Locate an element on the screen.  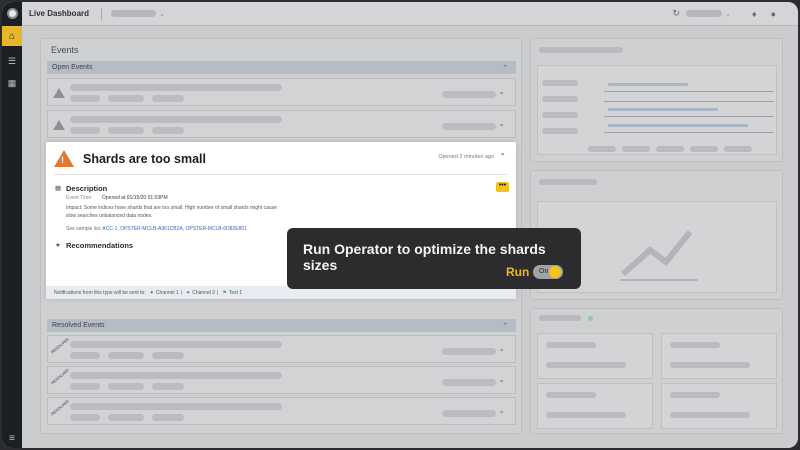
channel-link: Test 1 is located at coordinates (235, 293).